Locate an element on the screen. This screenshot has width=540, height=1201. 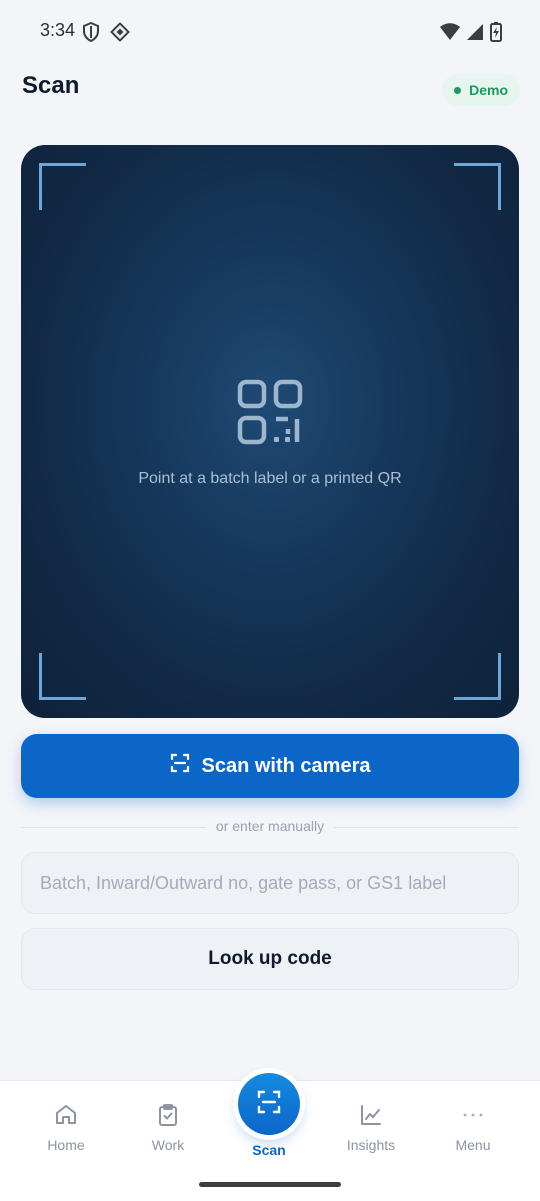
status-dot-icon is located at coordinates (458, 90).